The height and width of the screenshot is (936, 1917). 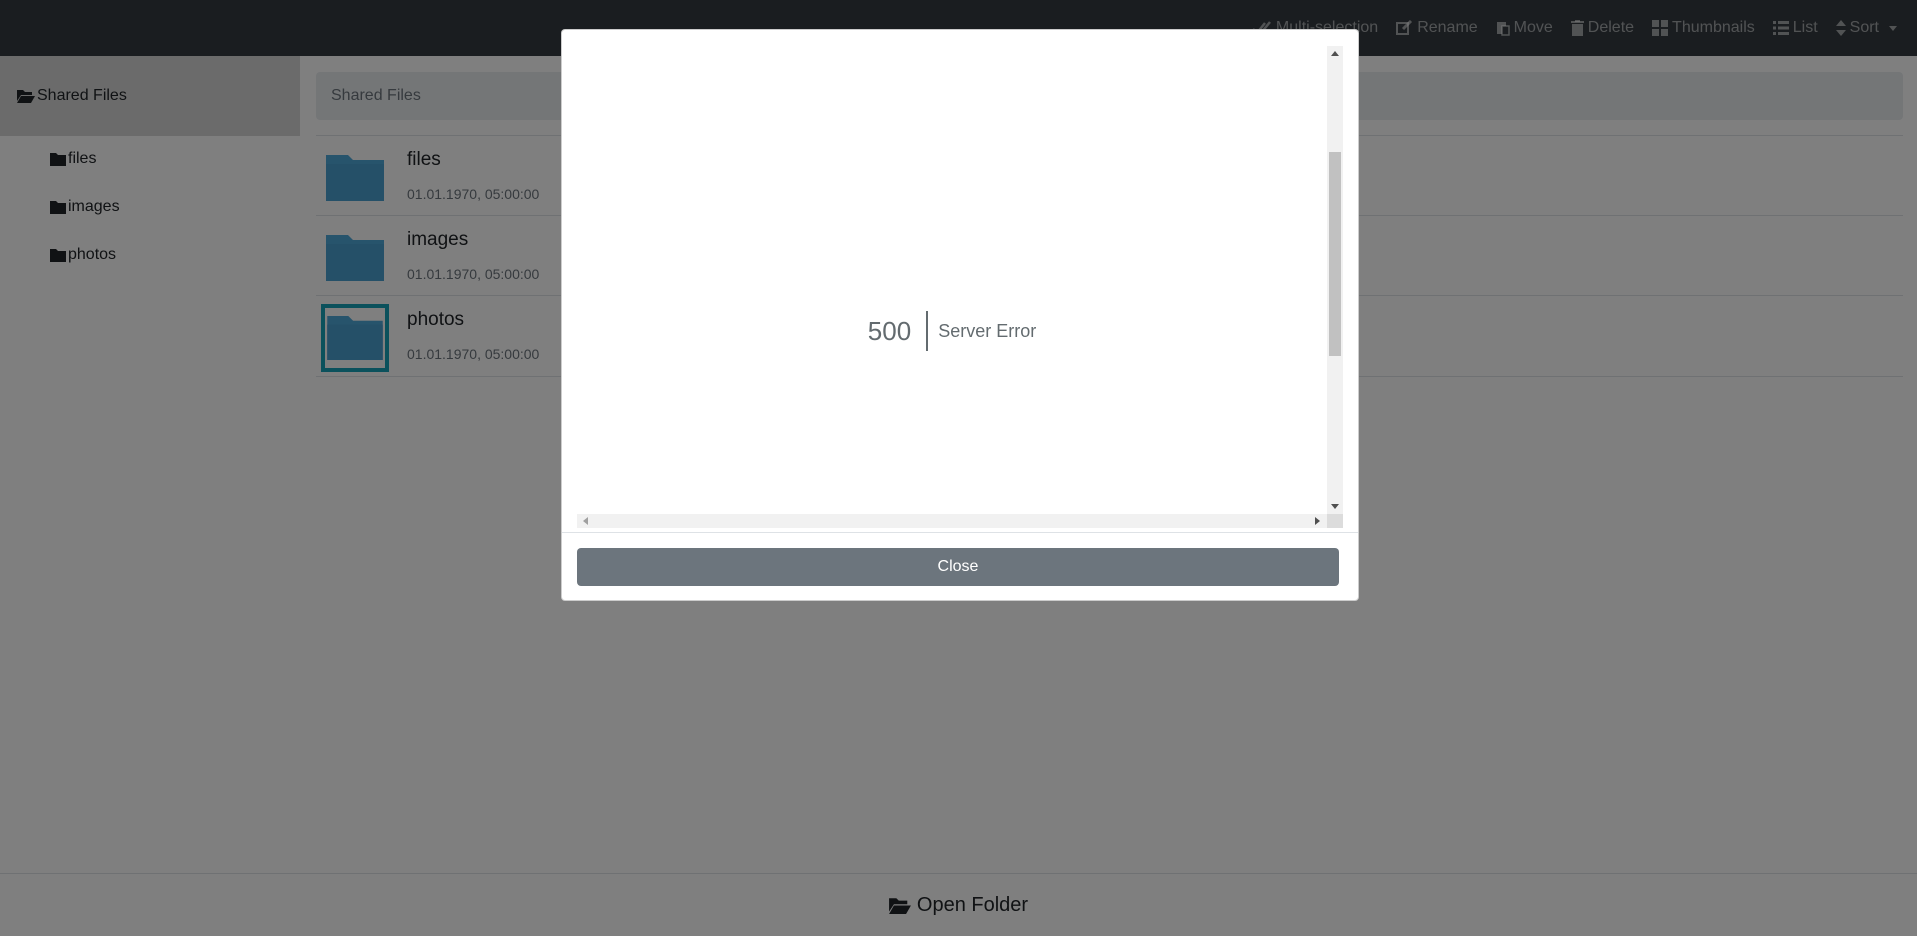 What do you see at coordinates (987, 330) in the screenshot?
I see `error-text: Server Error` at bounding box center [987, 330].